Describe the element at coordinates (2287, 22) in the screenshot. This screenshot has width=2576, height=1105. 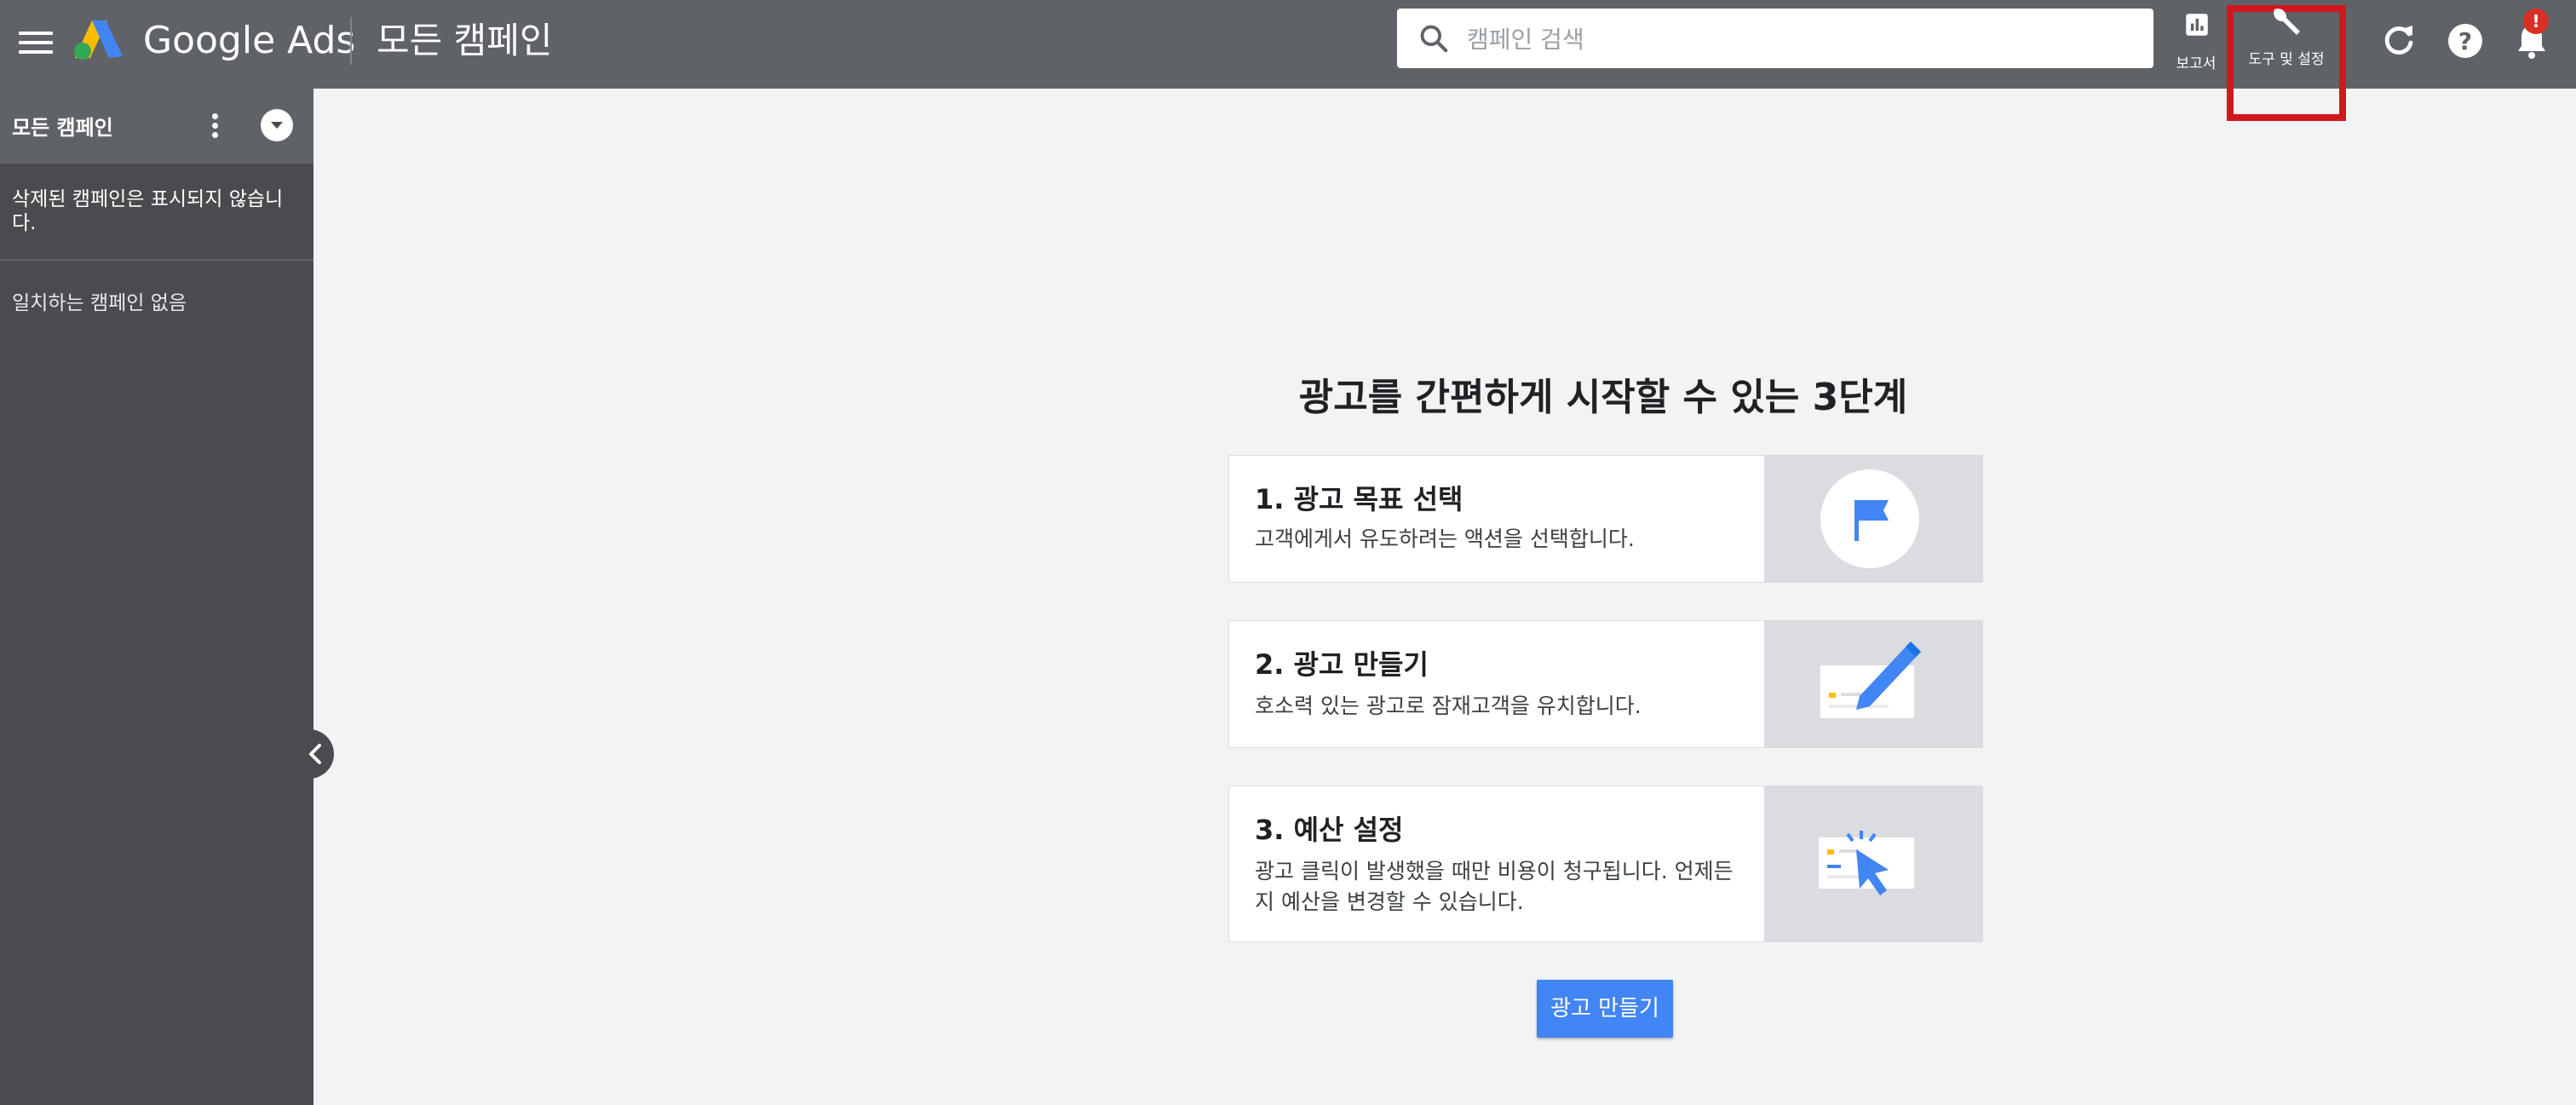
I see `wrench-icon` at that location.